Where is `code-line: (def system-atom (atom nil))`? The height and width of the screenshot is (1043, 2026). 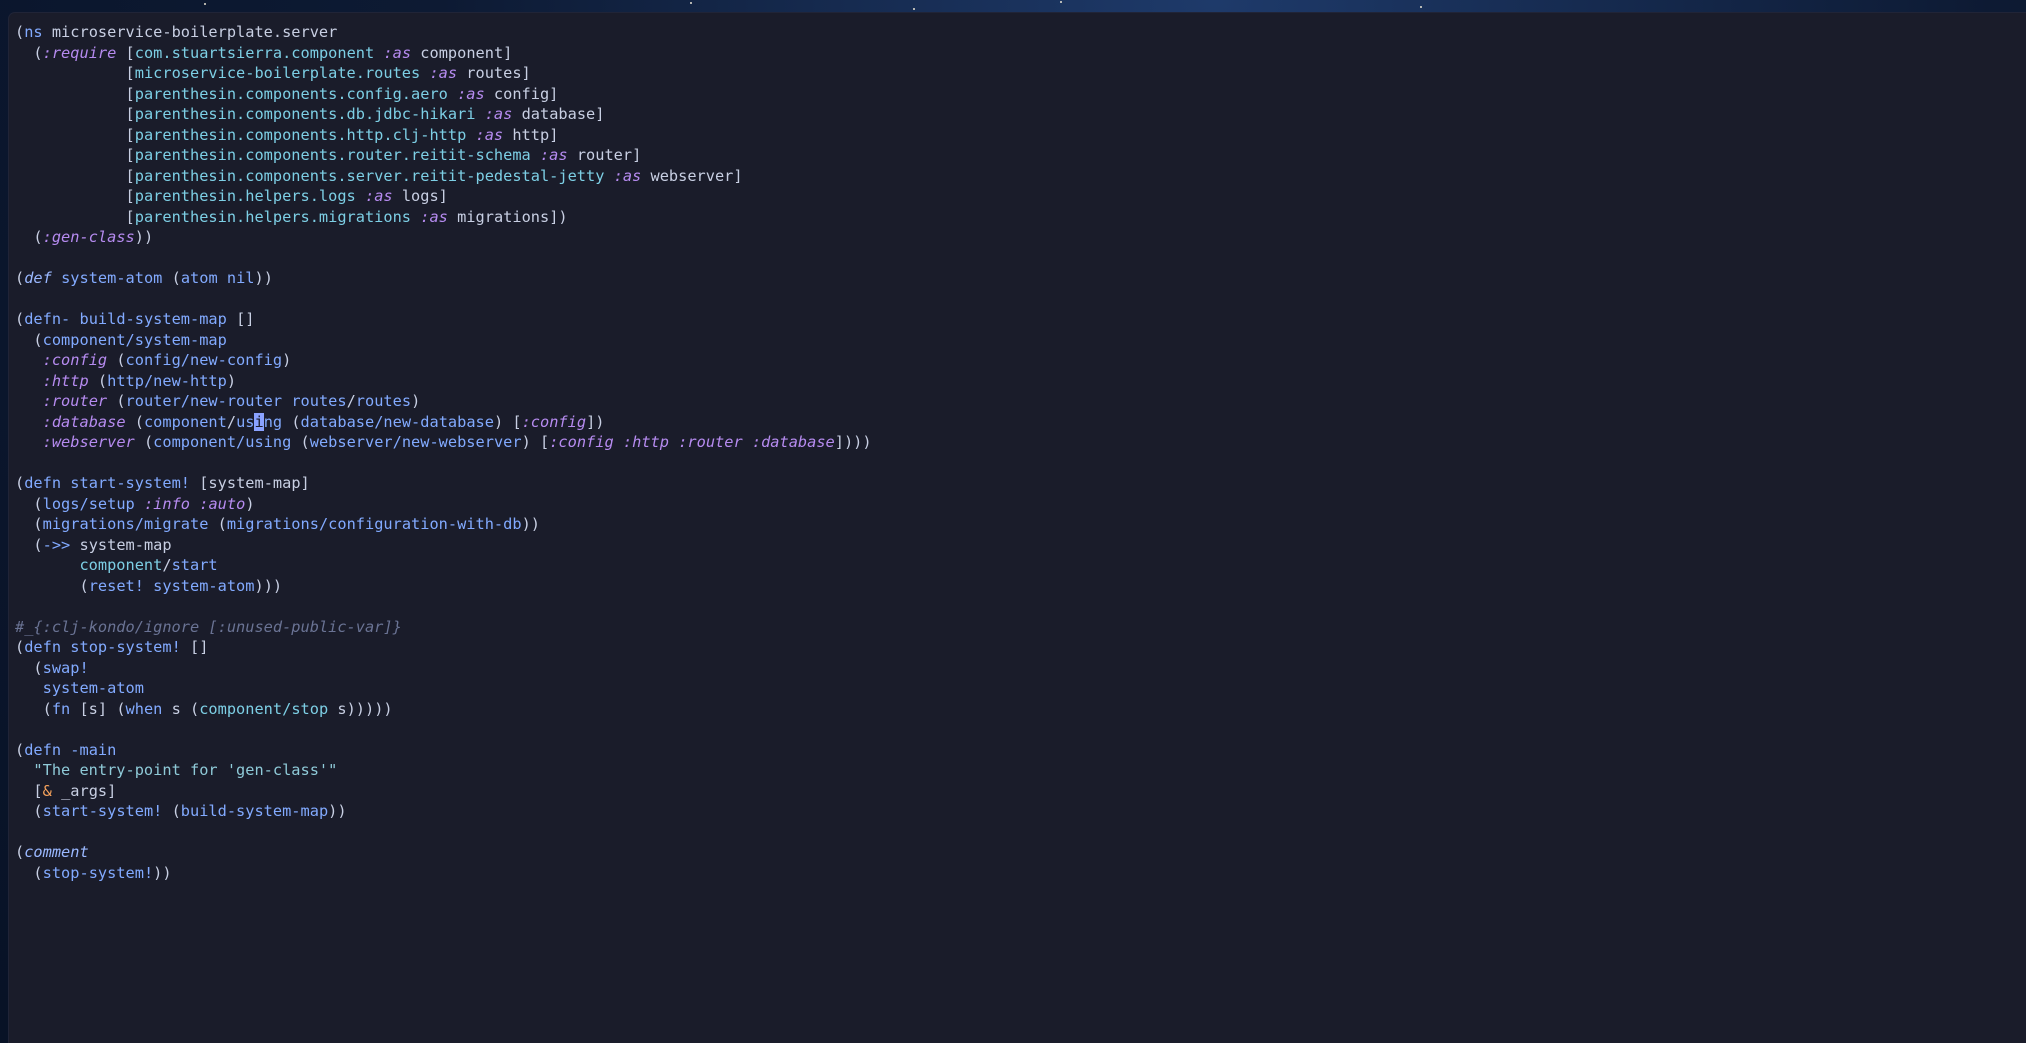 code-line: (def system-atom (atom nil)) is located at coordinates (1020, 278).